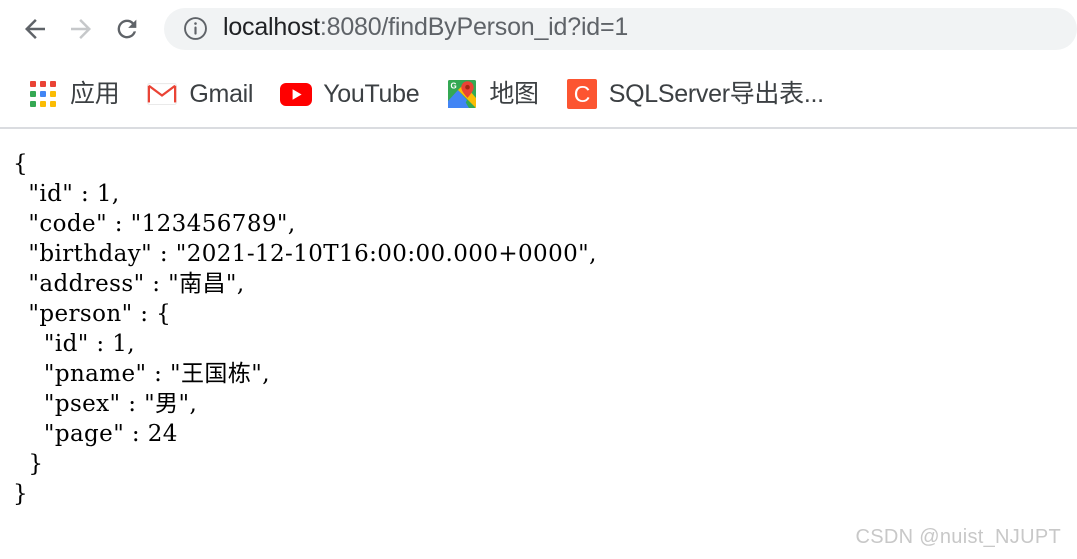 The height and width of the screenshot is (559, 1077). What do you see at coordinates (162, 94) in the screenshot?
I see `gmail-icon` at bounding box center [162, 94].